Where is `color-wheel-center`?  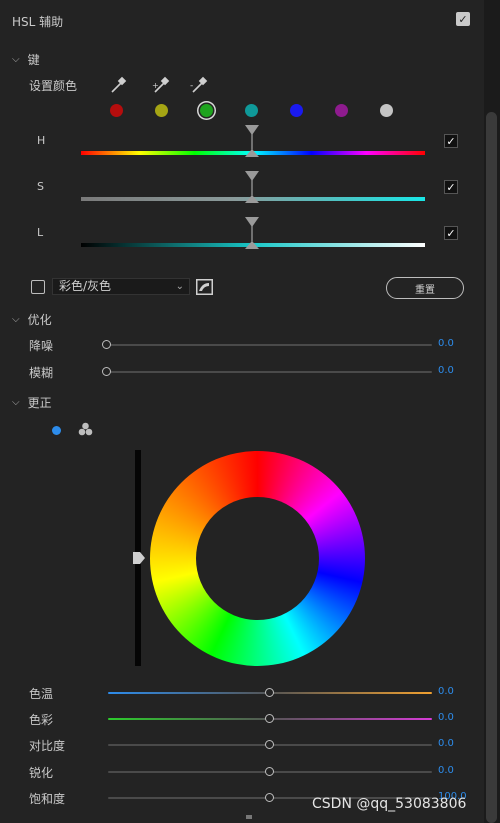 color-wheel-center is located at coordinates (257, 558).